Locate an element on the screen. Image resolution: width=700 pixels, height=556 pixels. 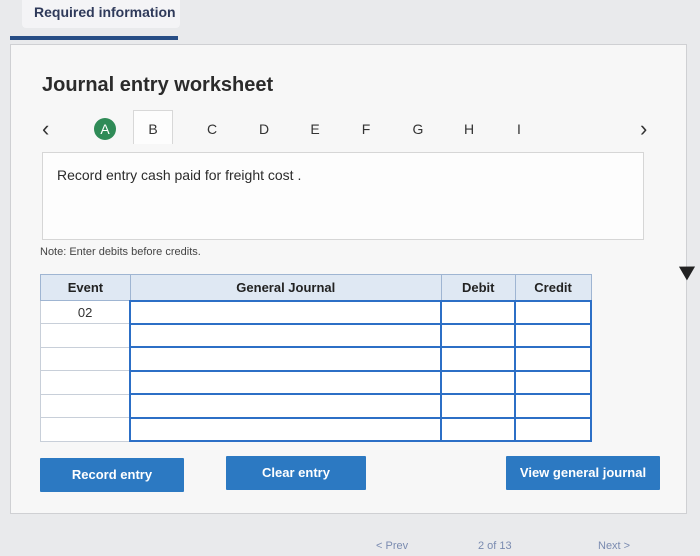
clear-entry-button: Clear entry is located at coordinates (296, 473).